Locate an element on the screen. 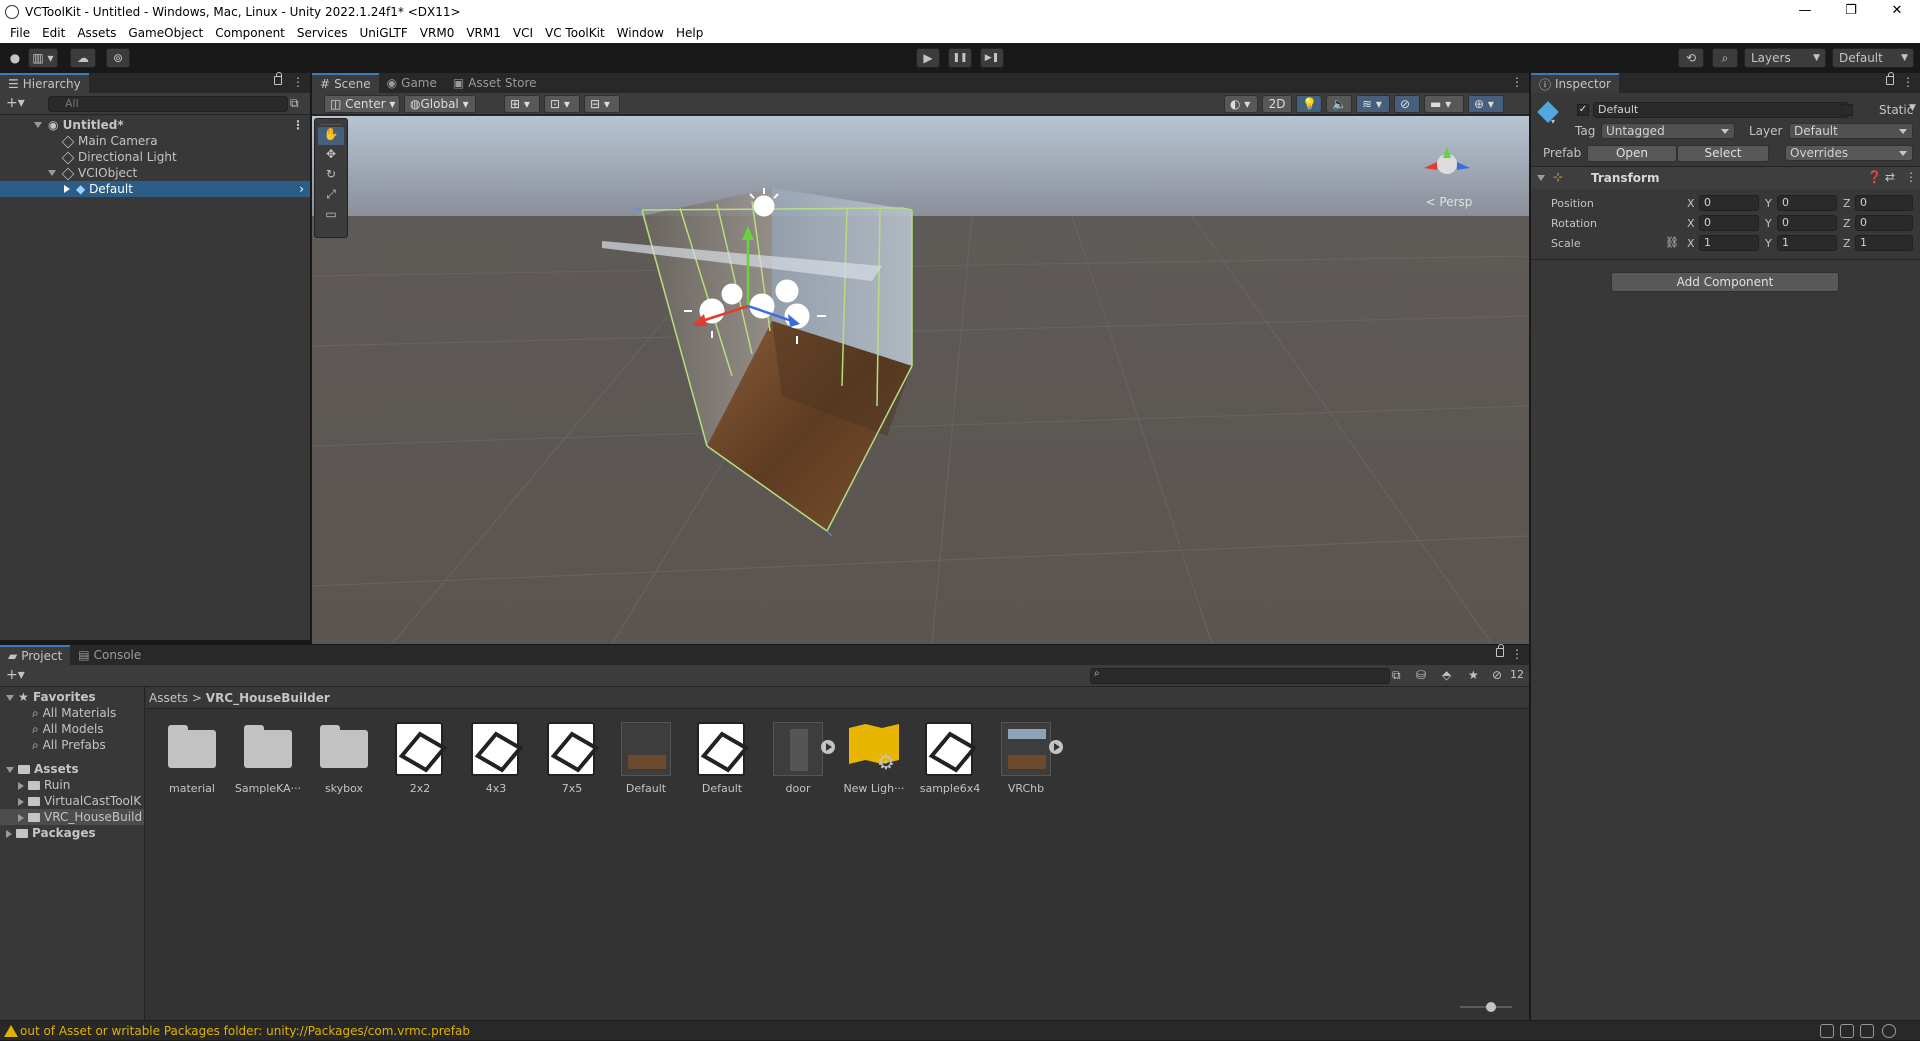 Image resolution: width=1920 pixels, height=1041 pixels. close-button: ✕ is located at coordinates (1897, 11).